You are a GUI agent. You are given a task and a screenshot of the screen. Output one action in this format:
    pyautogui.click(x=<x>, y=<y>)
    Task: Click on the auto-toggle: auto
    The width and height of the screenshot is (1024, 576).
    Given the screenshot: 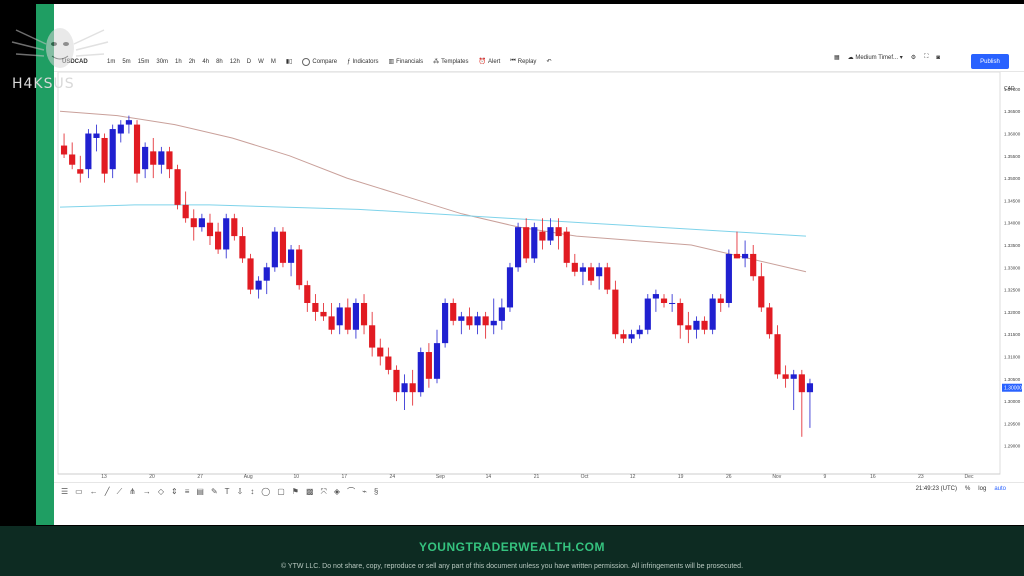 What is the action you would take?
    pyautogui.click(x=1000, y=489)
    